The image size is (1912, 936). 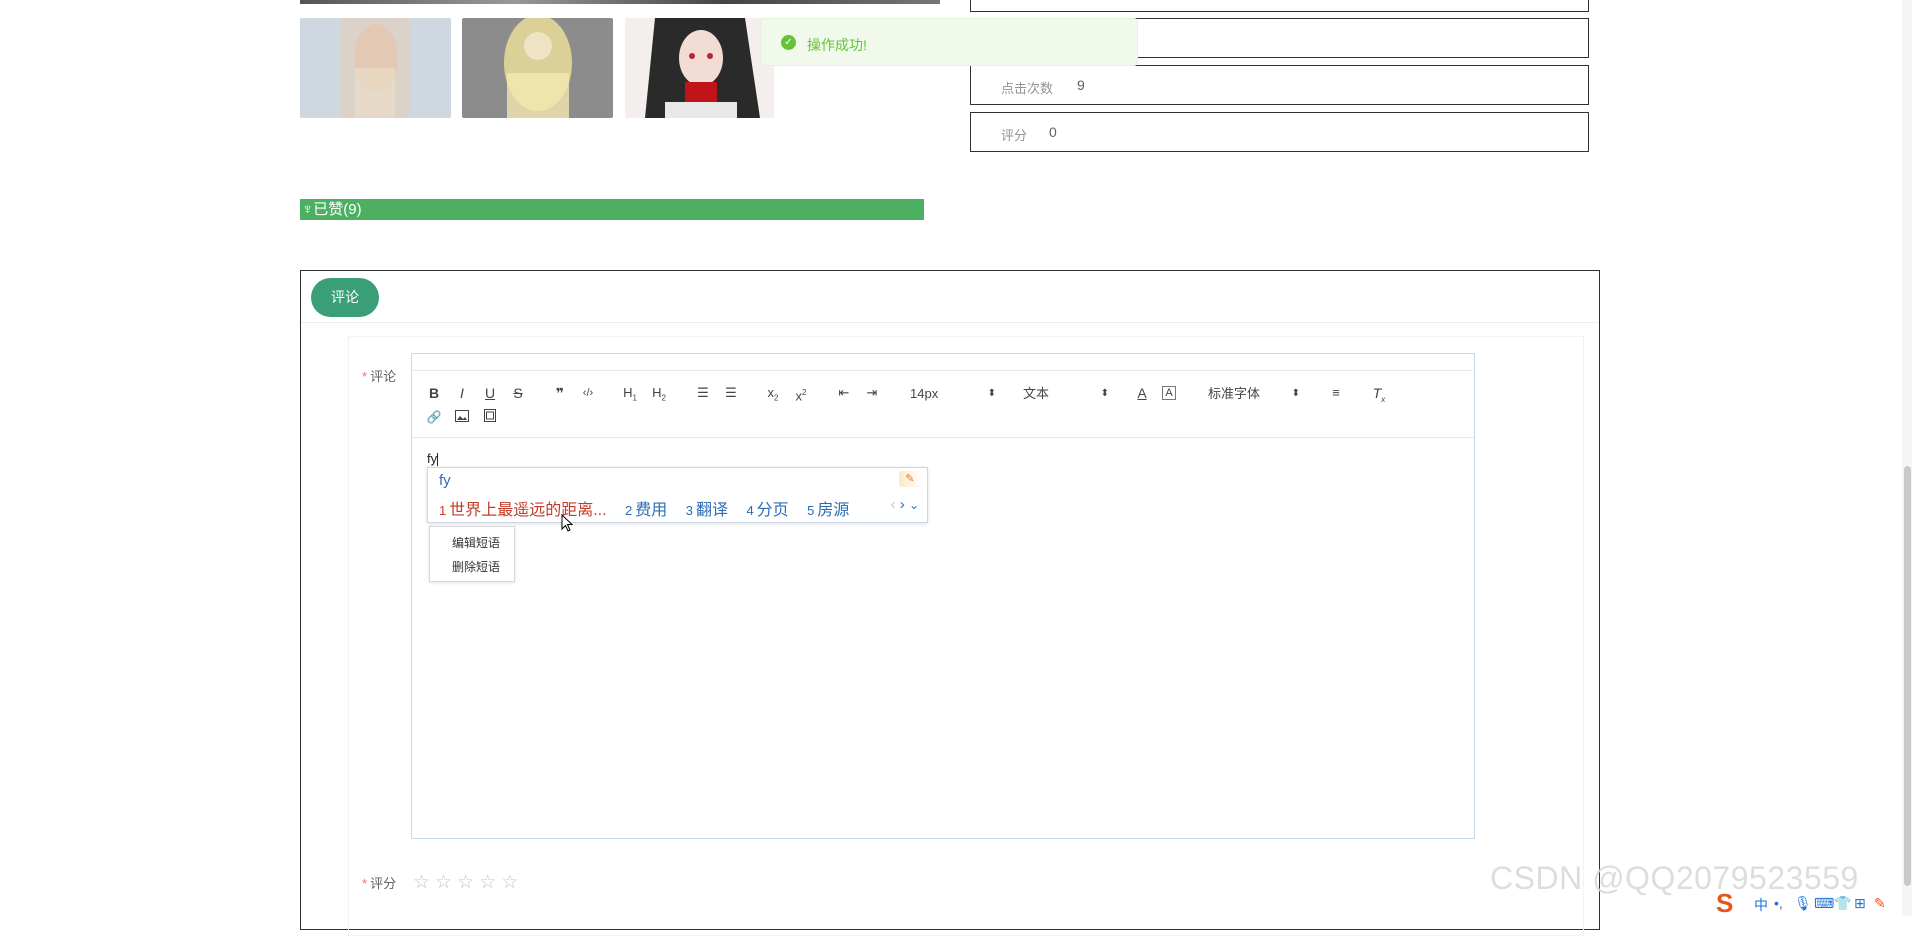 I want to click on star-2-icon: ☆, so click(x=446, y=882).